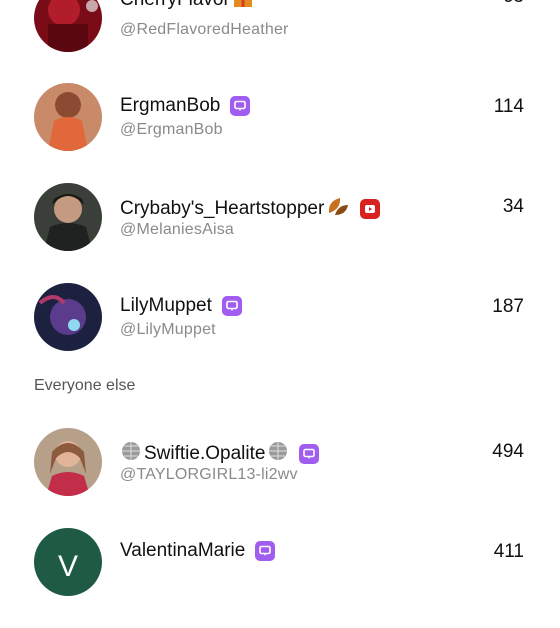 The height and width of the screenshot is (628, 560). I want to click on list-item: CherryFlavor @RedFlavoredHeather 63, so click(280, 40).